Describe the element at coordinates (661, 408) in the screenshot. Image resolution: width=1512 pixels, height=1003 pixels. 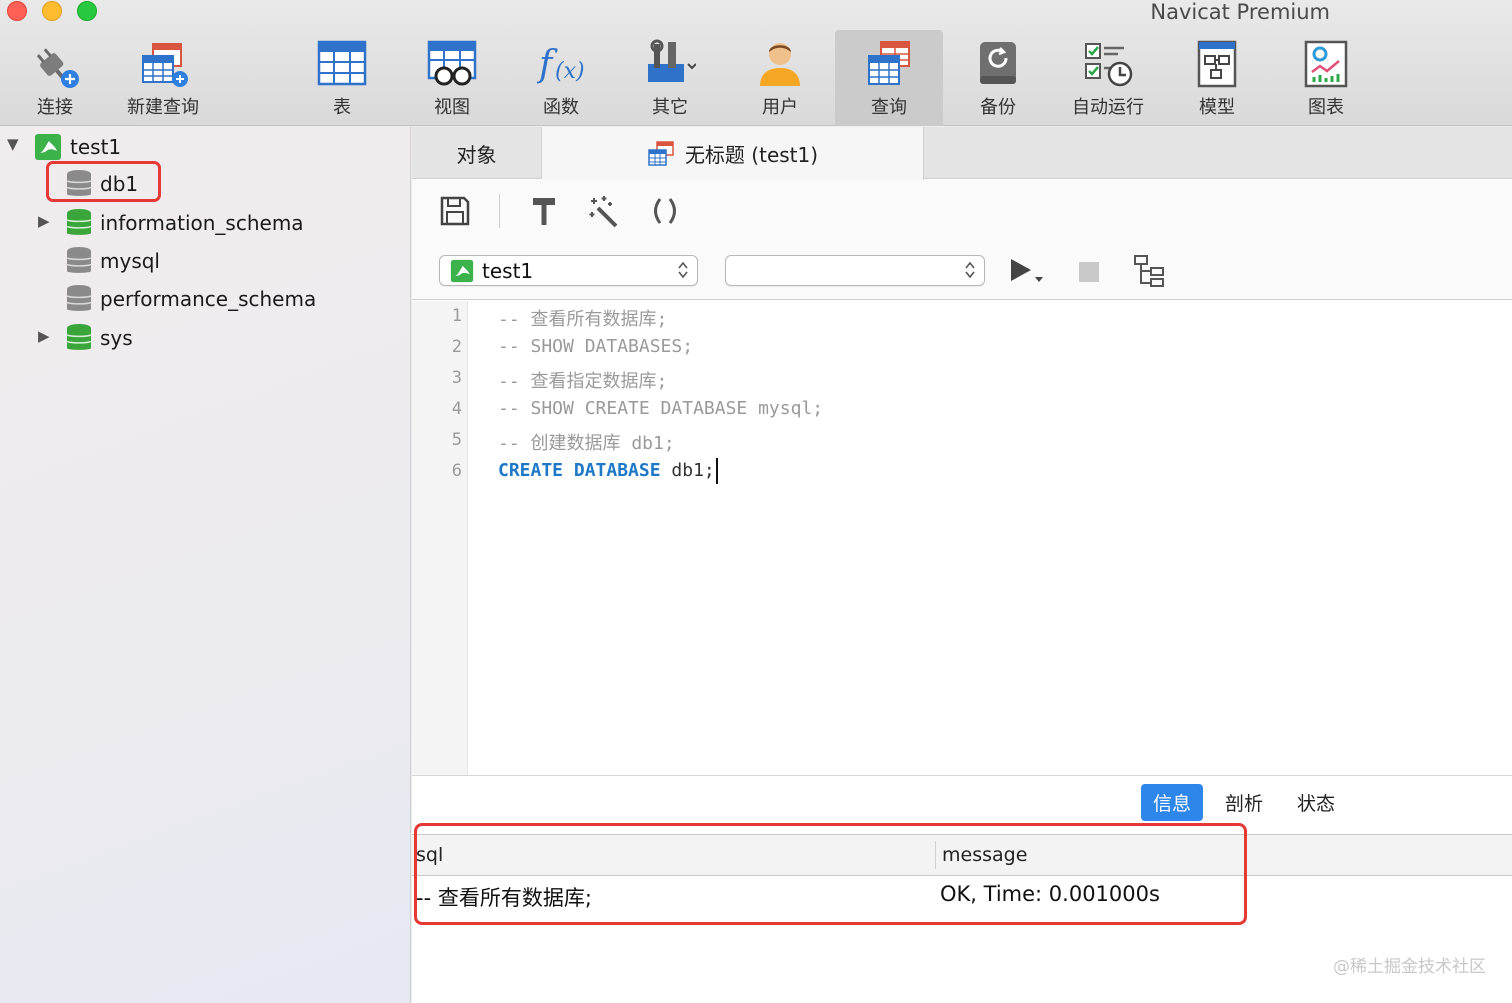
I see `code-line: -- SHOW CREATE DATABASE mysql;` at that location.